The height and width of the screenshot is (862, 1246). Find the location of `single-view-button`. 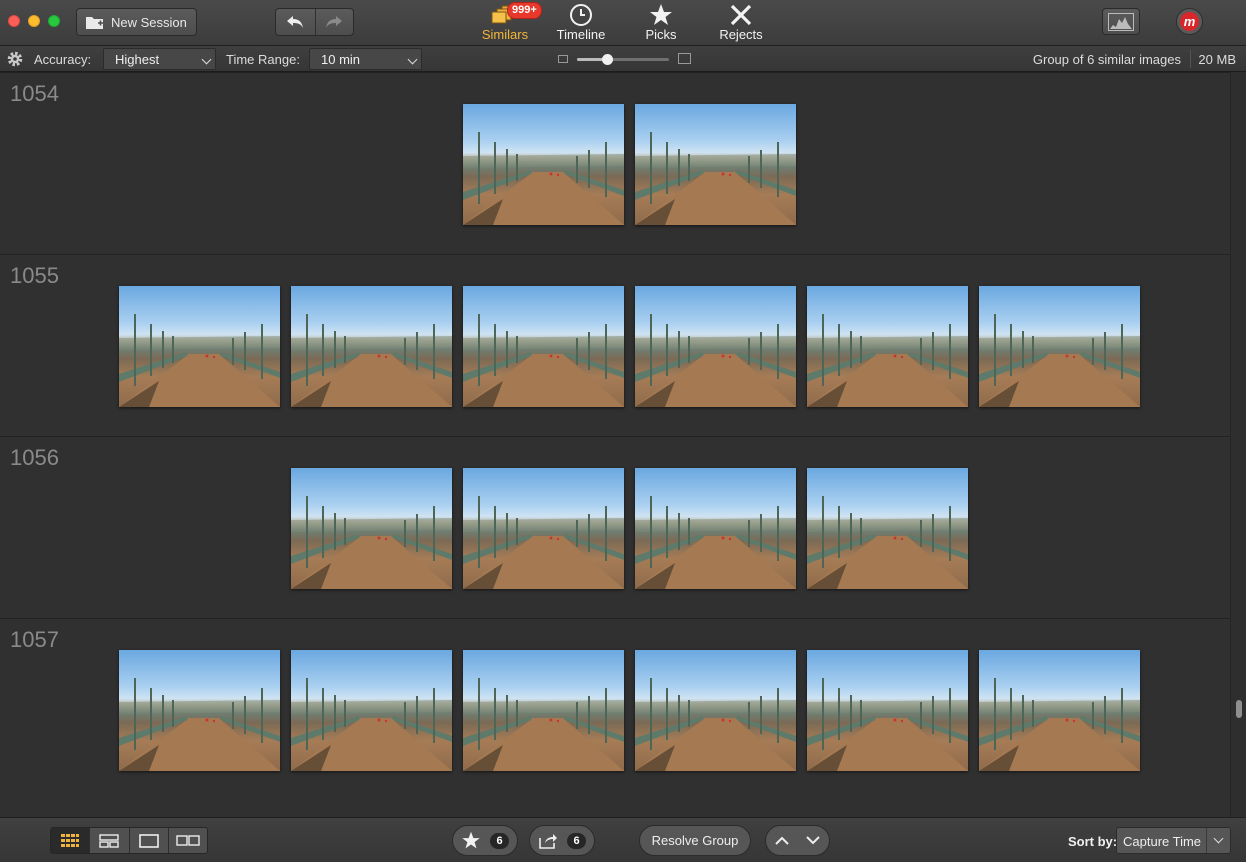

single-view-button is located at coordinates (148, 840).